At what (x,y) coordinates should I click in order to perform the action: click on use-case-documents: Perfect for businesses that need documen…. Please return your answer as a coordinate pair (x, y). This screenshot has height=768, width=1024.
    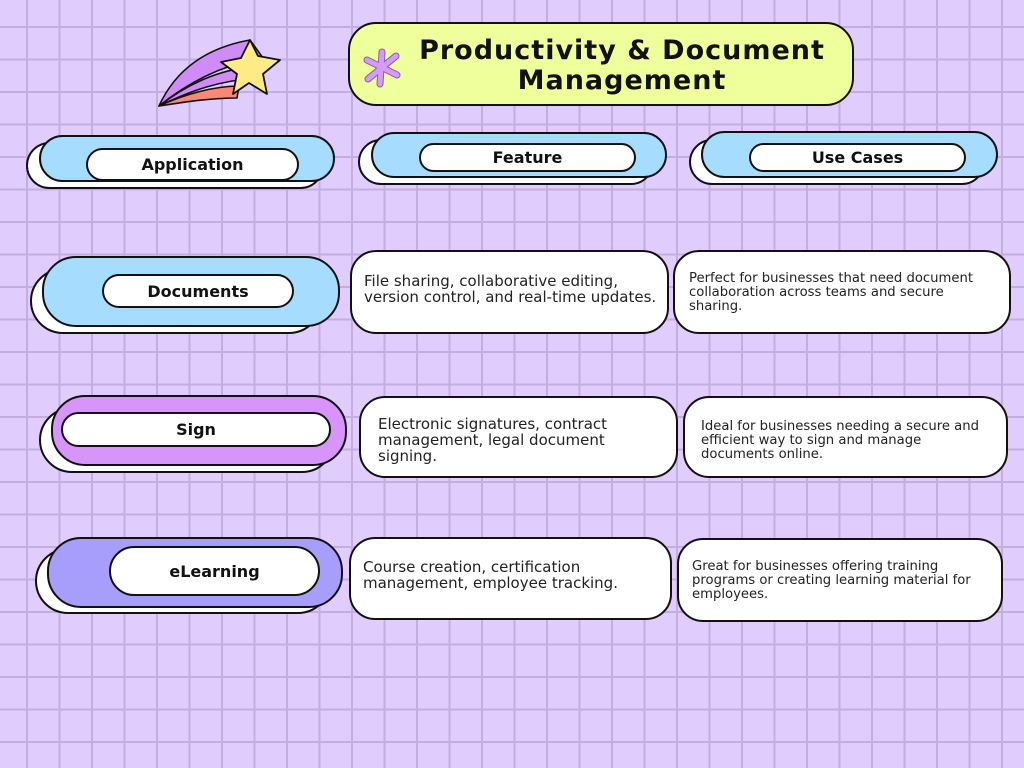
    Looking at the image, I should click on (842, 292).